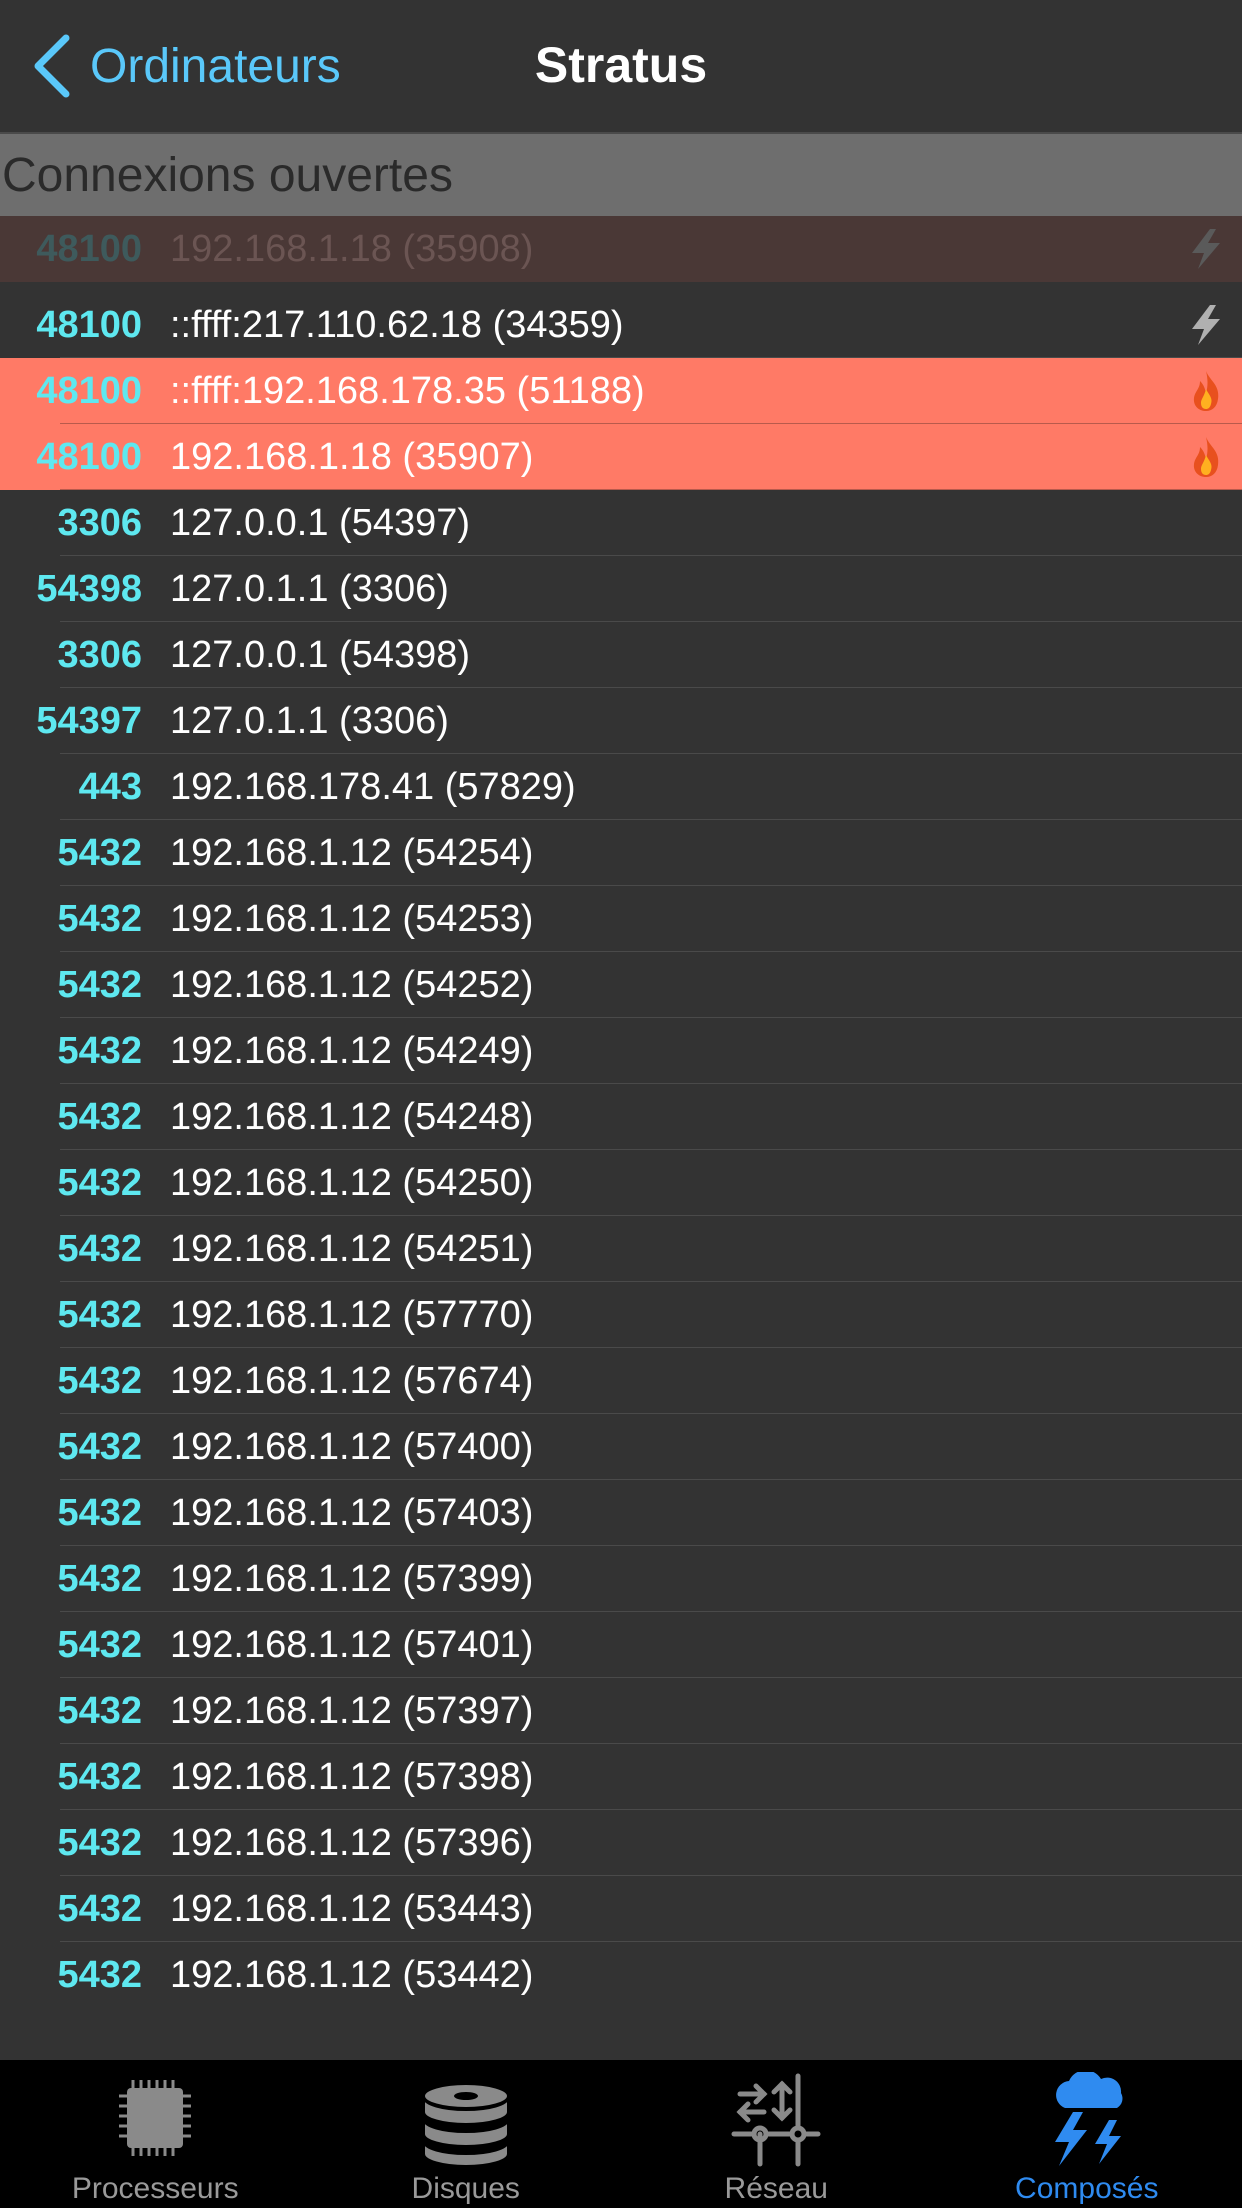 The height and width of the screenshot is (2208, 1242). I want to click on connection-row: 48100 192.168.1.18 (35907), so click(621, 457).